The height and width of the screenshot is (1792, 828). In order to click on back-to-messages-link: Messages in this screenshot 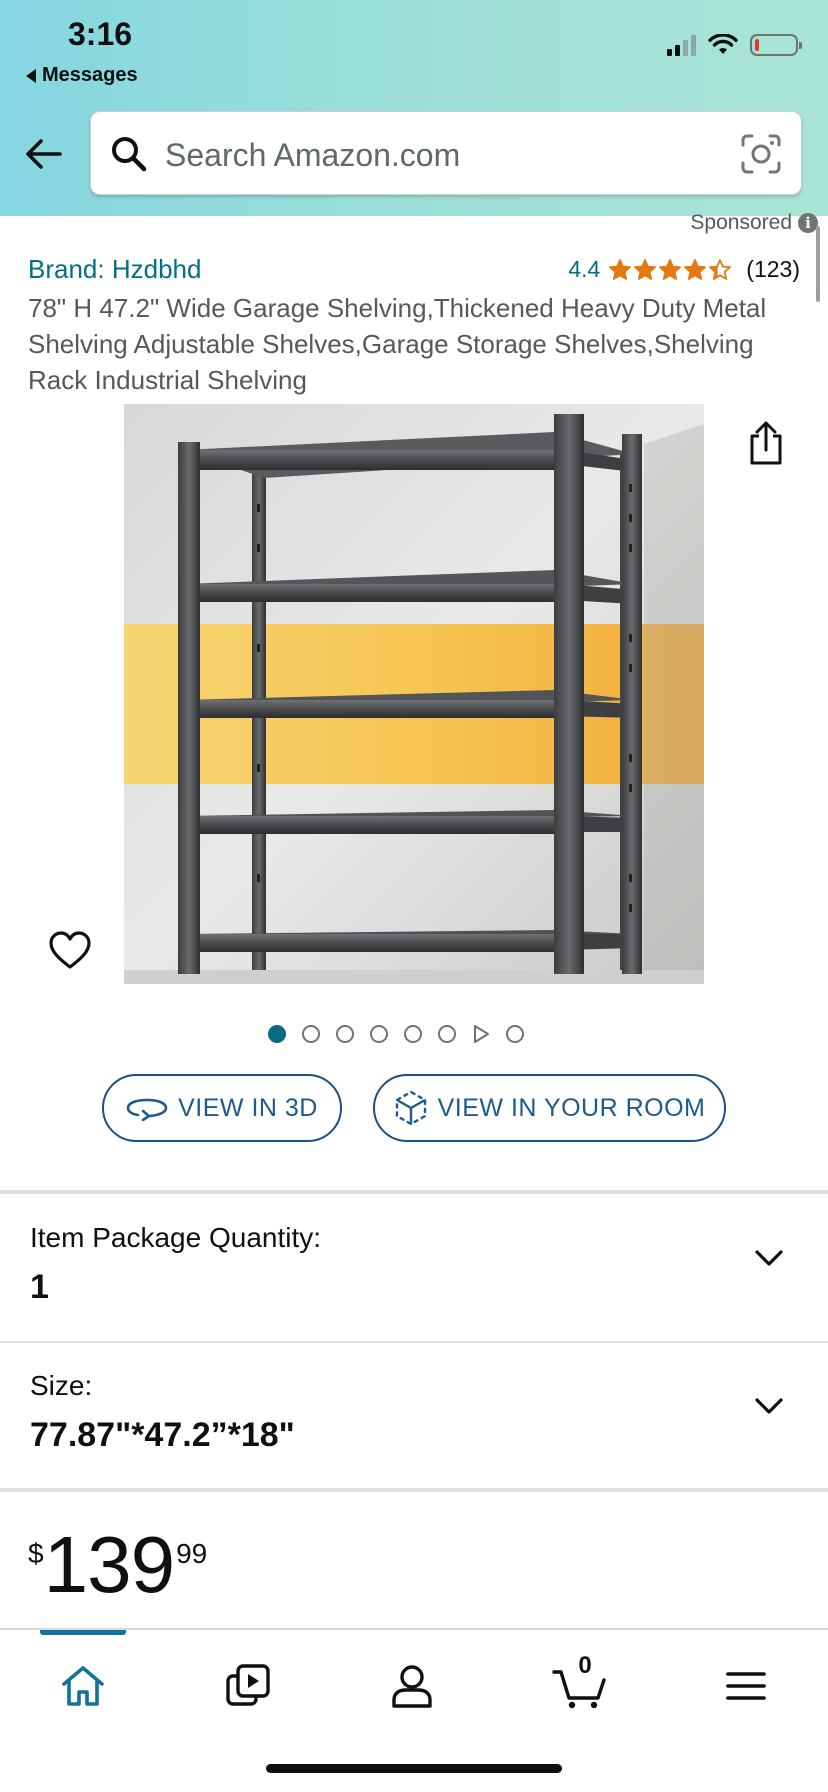, I will do `click(82, 75)`.